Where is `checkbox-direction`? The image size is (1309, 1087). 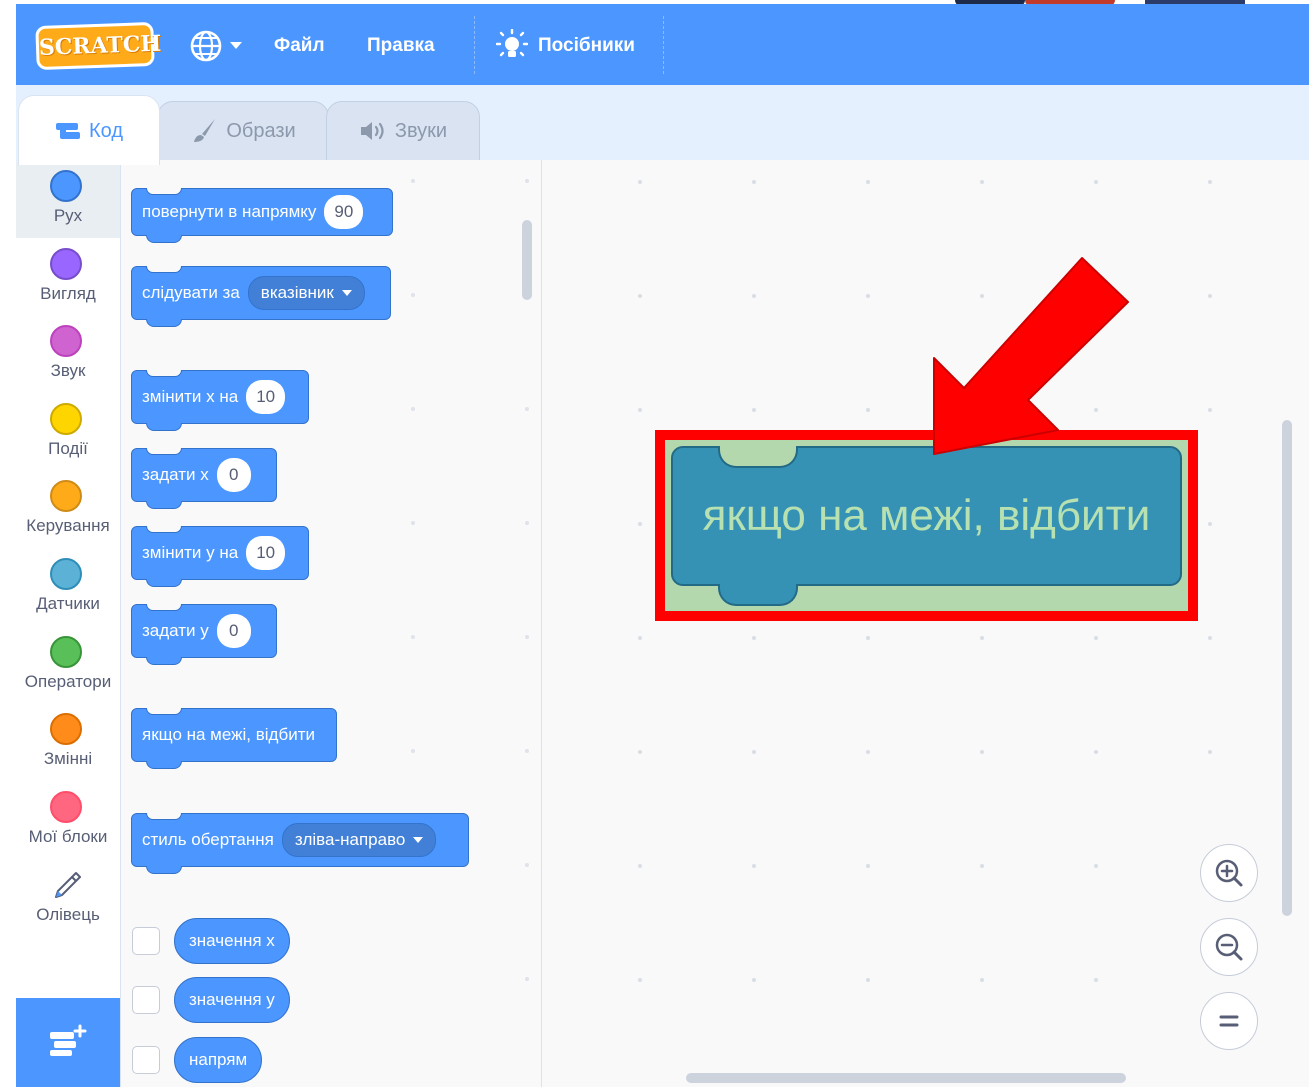 checkbox-direction is located at coordinates (146, 1060).